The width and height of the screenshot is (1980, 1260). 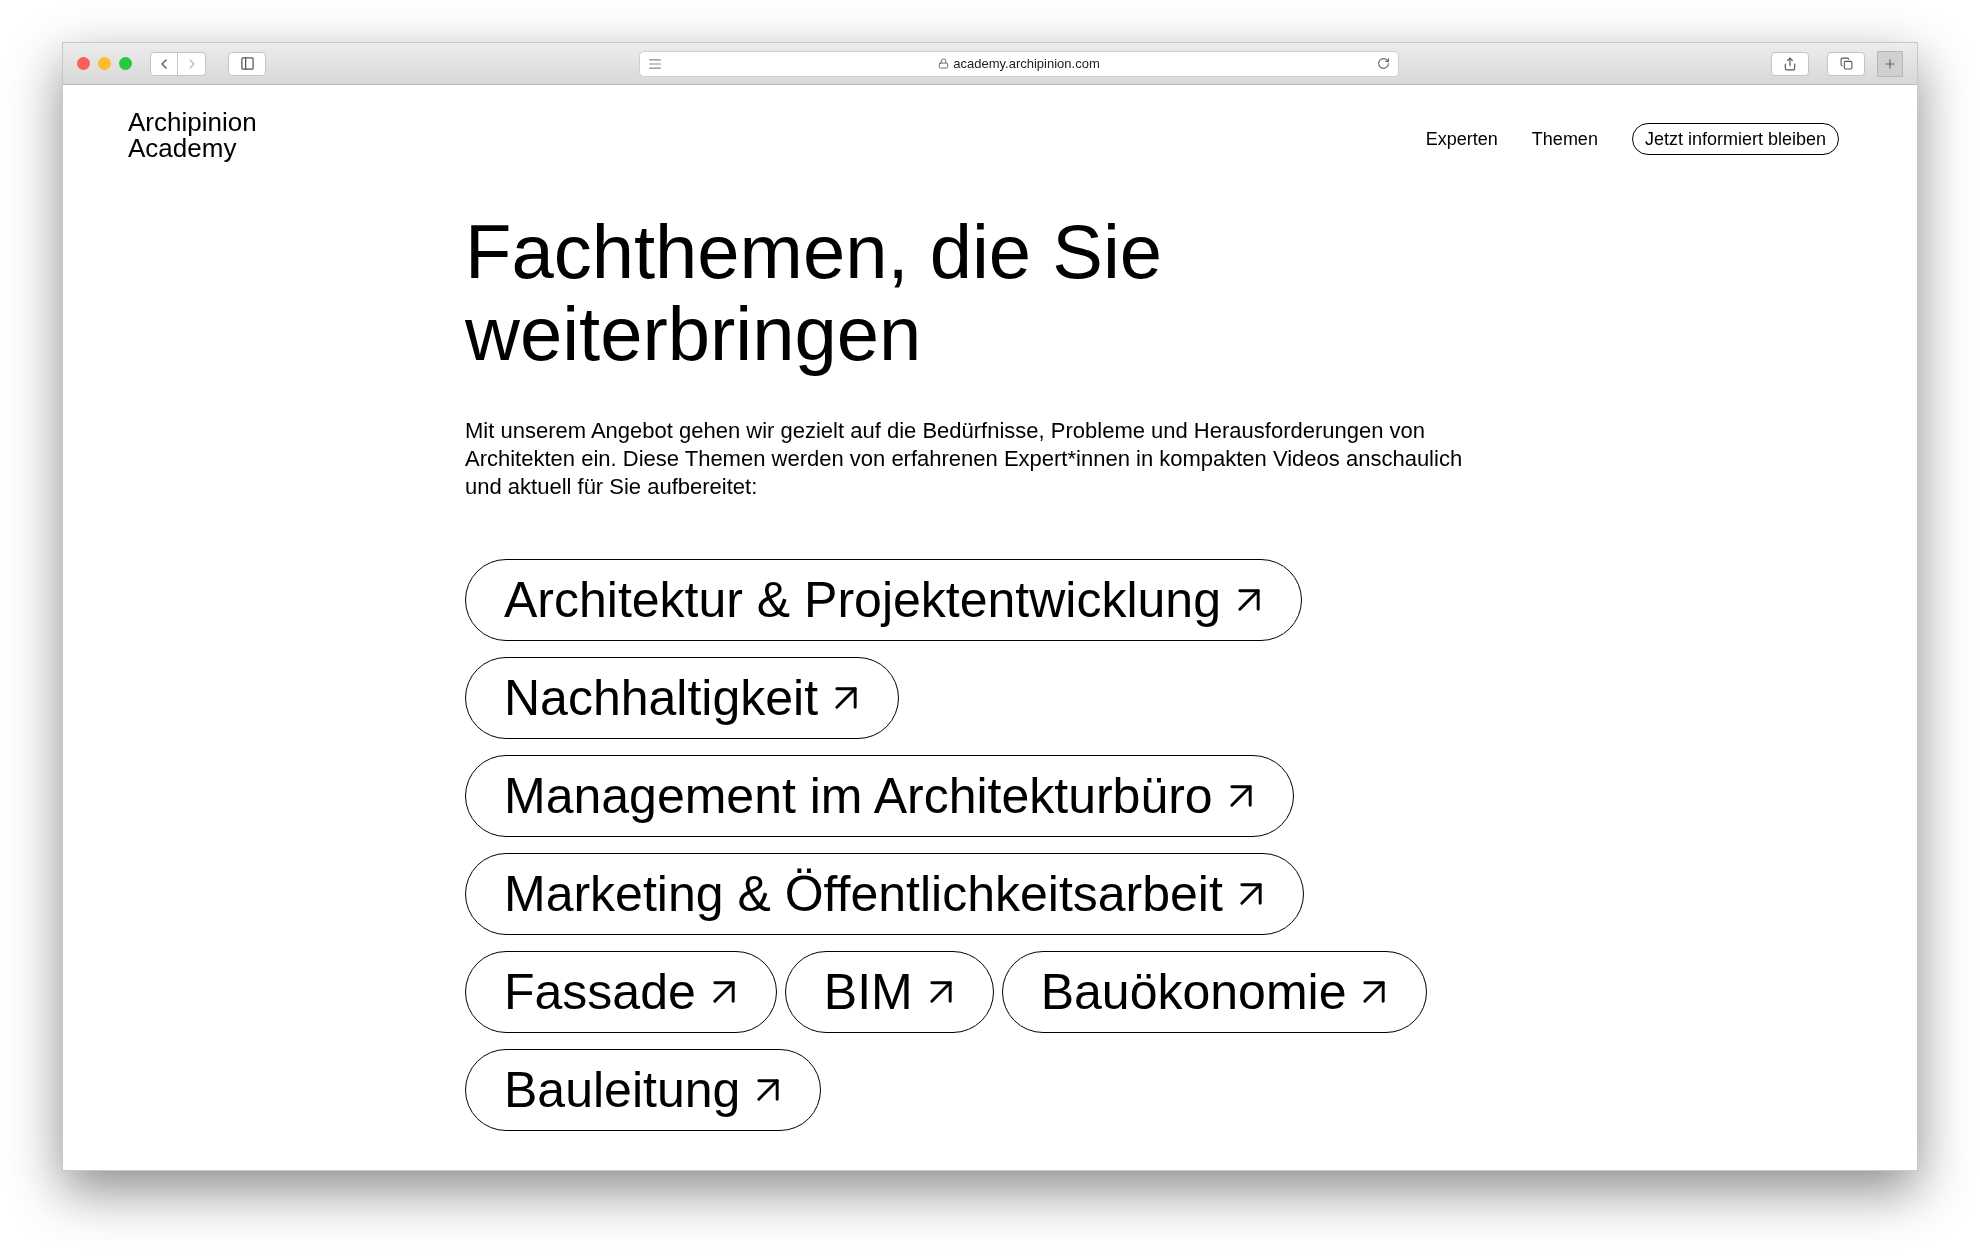 What do you see at coordinates (654, 63) in the screenshot?
I see `reader-icon` at bounding box center [654, 63].